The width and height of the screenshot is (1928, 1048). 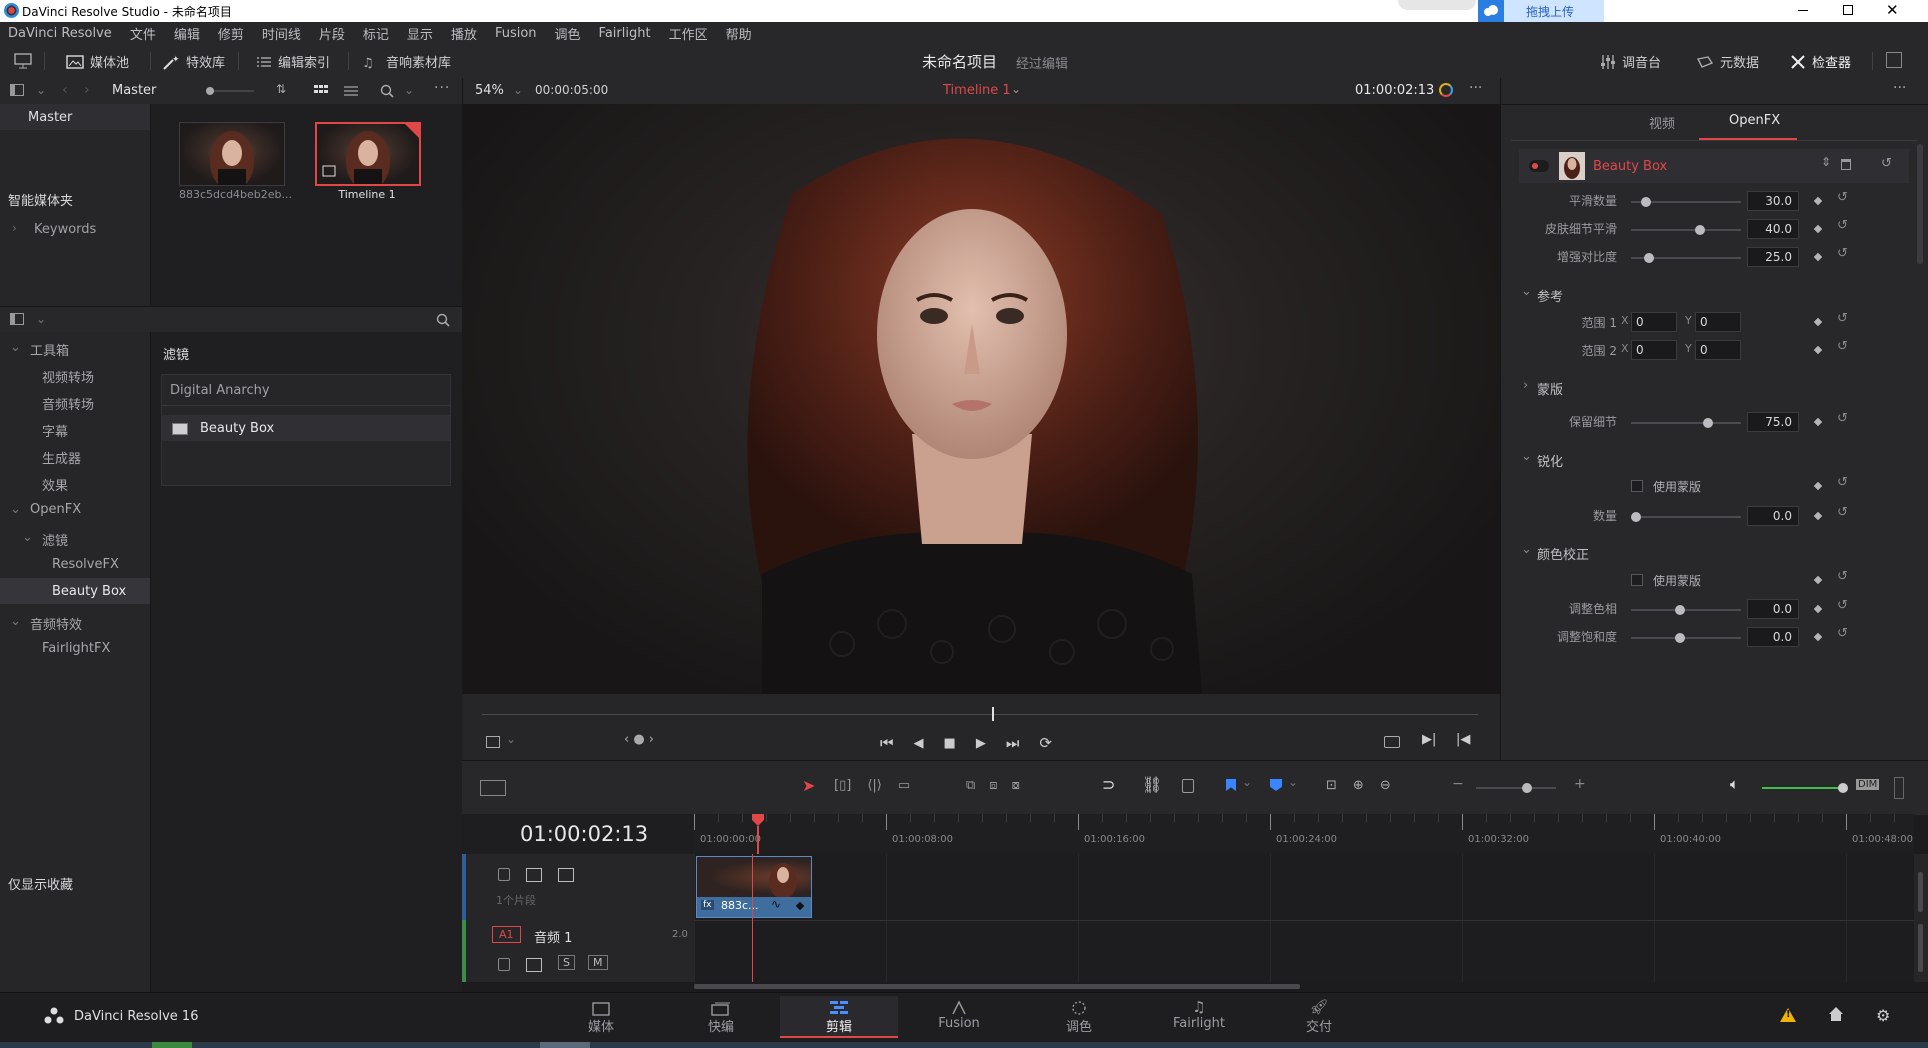 I want to click on play-reverse-icon: ◀, so click(x=919, y=743).